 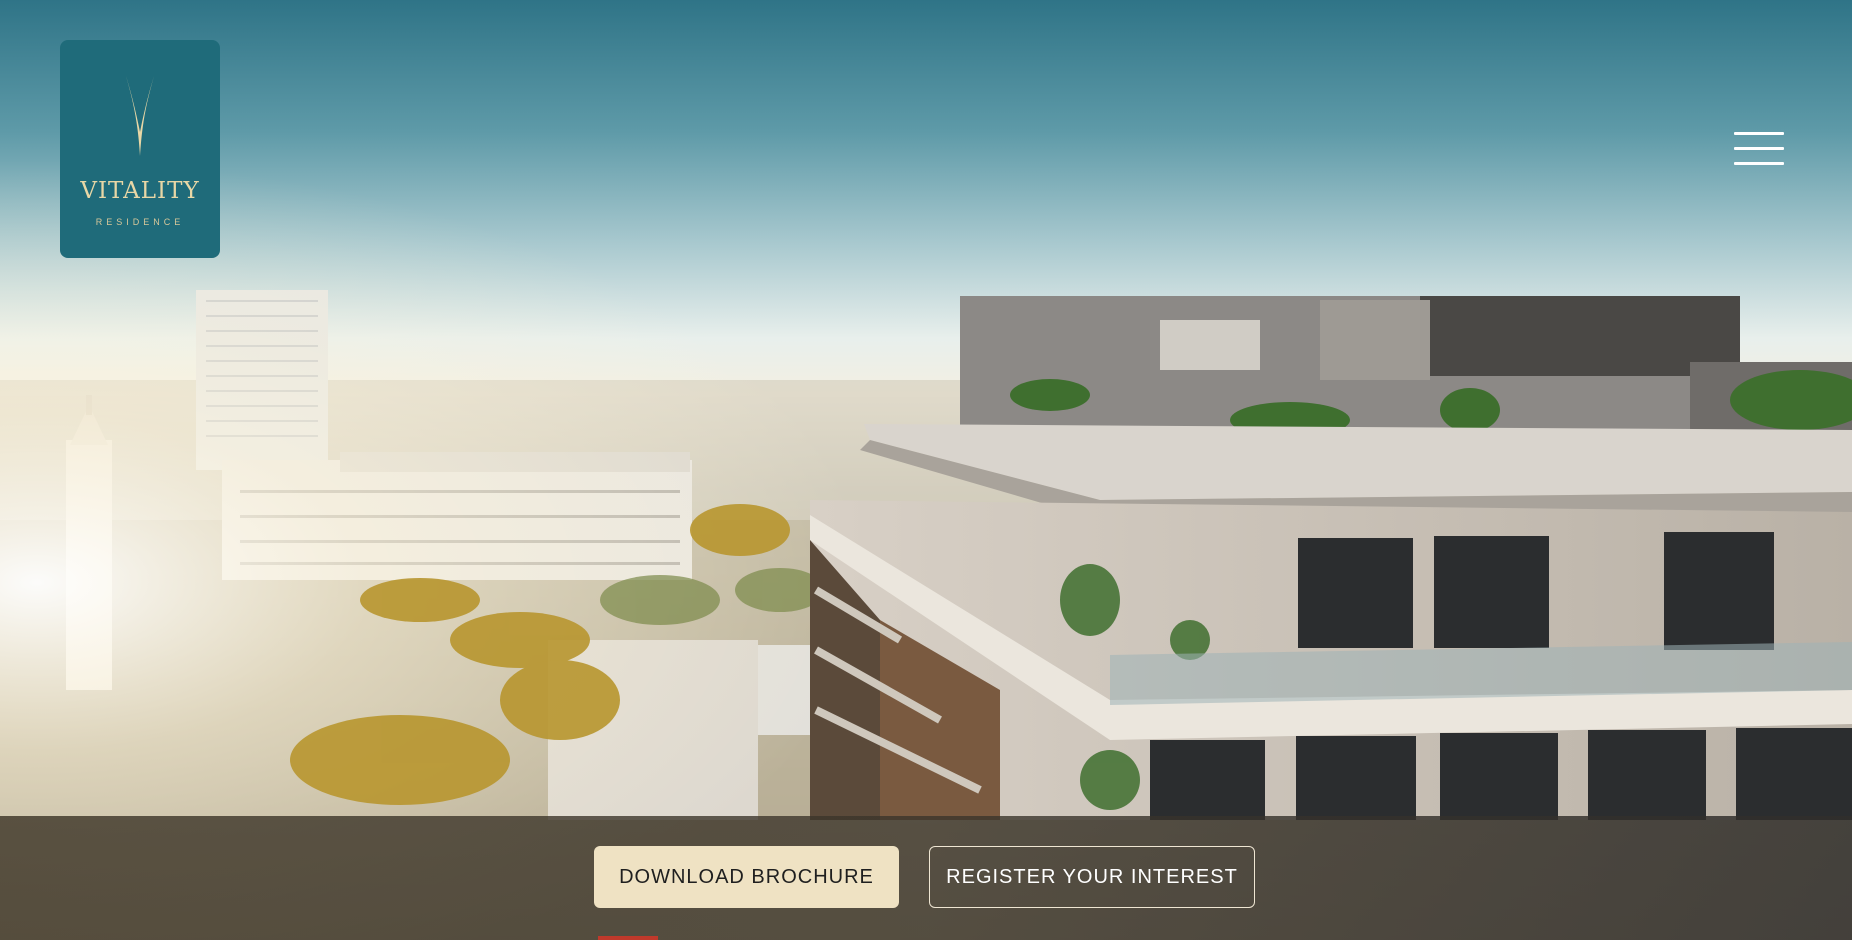 I want to click on register-interest-button: REGISTER YOUR INTEREST, so click(x=1092, y=877).